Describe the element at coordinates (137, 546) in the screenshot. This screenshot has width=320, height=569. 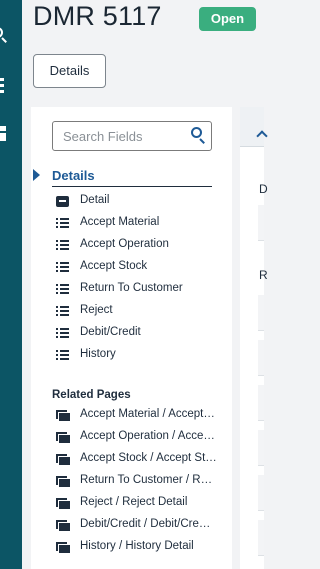
I see `related-item-label: History / History Detail` at that location.